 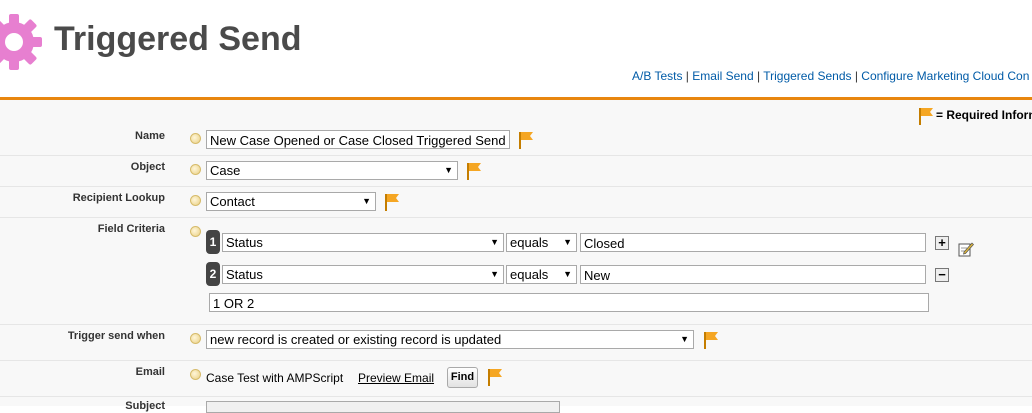 What do you see at coordinates (275, 378) in the screenshot?
I see `email-name: Case Test with AMPScript` at bounding box center [275, 378].